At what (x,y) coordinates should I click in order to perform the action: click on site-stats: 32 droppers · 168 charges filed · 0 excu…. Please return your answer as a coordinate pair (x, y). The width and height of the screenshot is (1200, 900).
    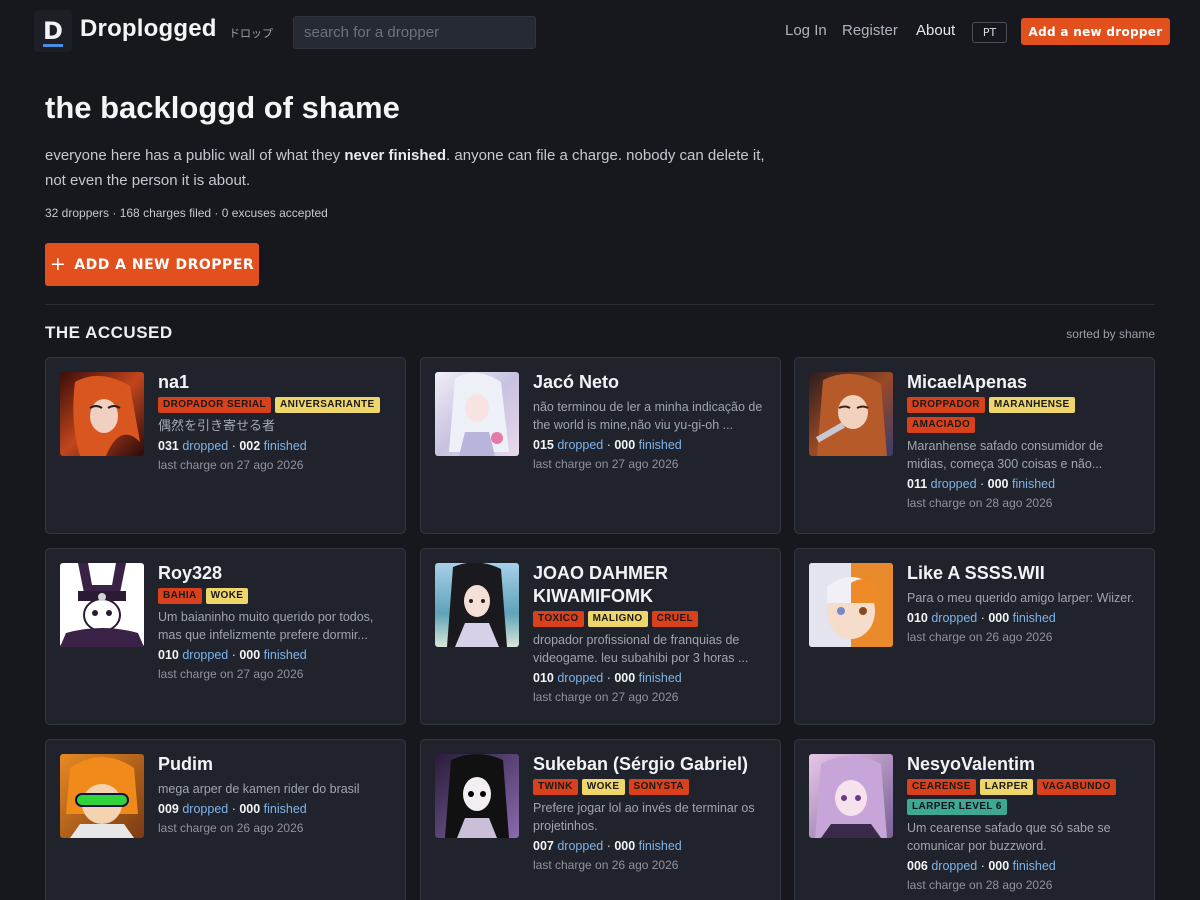
    Looking at the image, I should click on (186, 213).